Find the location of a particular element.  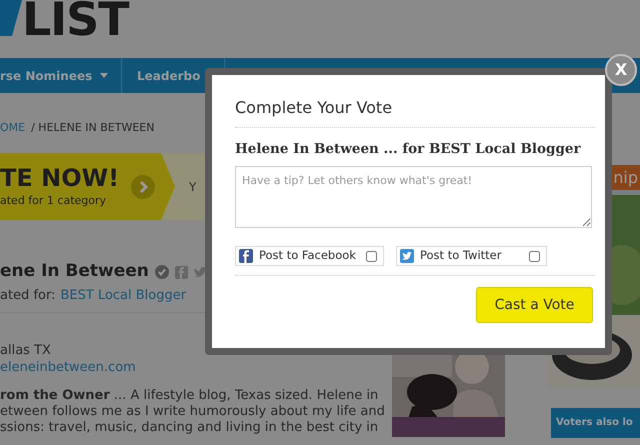

vote-now-banner: TE NOW! ated for 1 category is located at coordinates (87, 186).